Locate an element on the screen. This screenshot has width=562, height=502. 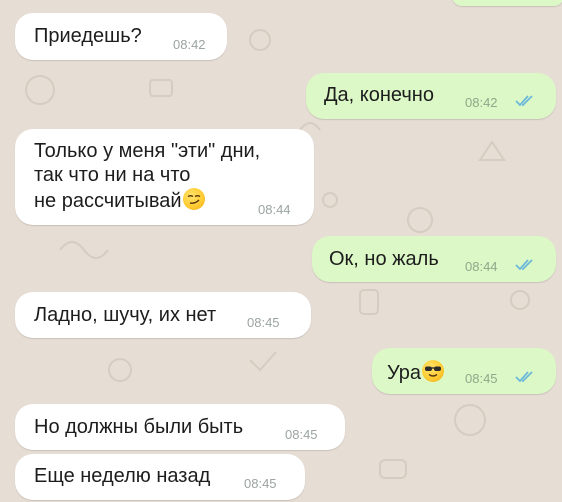
message-text: Еще неделю назад is located at coordinates (122, 476).